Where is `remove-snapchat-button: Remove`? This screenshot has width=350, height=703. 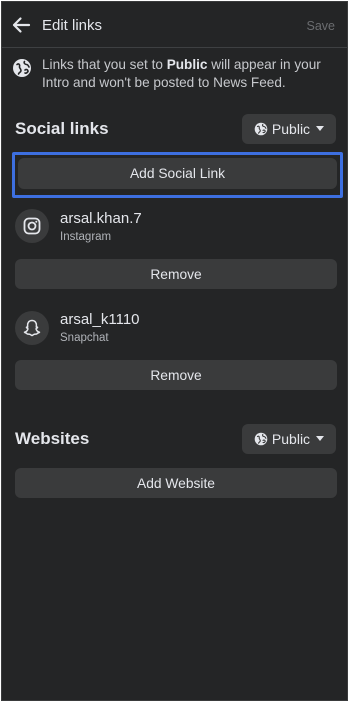 remove-snapchat-button: Remove is located at coordinates (176, 375).